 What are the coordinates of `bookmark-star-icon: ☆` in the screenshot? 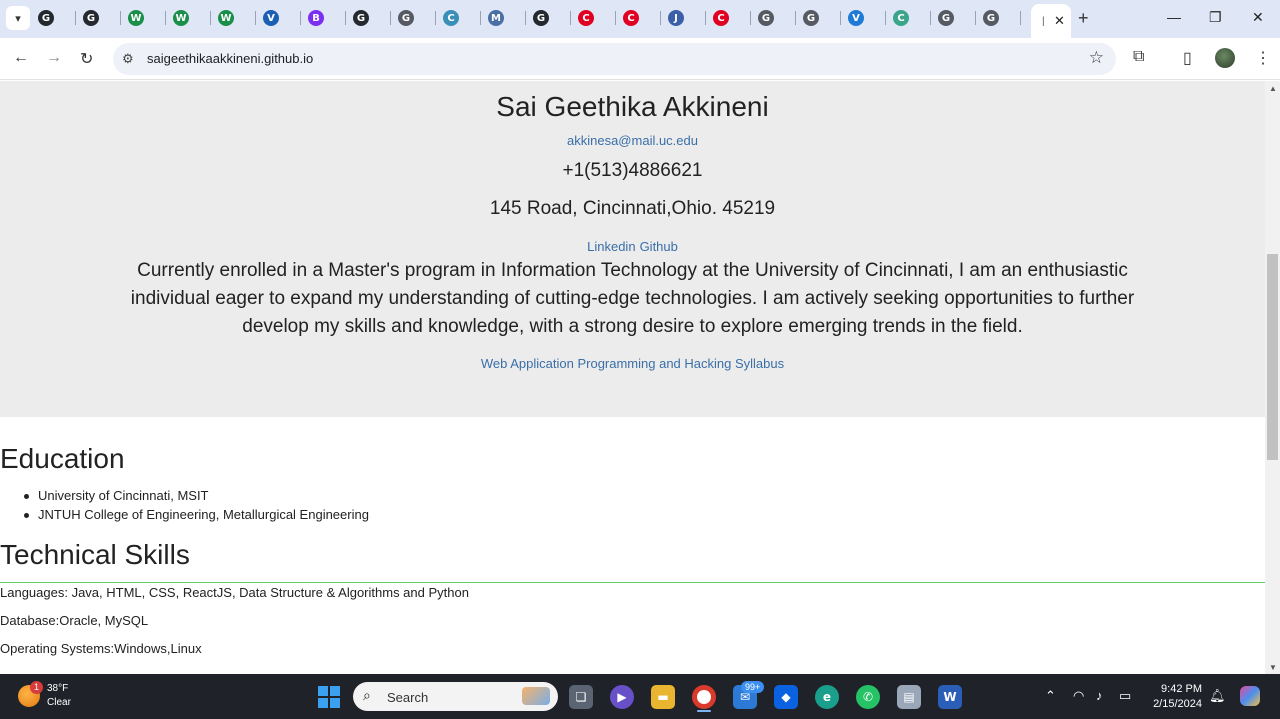 It's located at (1096, 58).